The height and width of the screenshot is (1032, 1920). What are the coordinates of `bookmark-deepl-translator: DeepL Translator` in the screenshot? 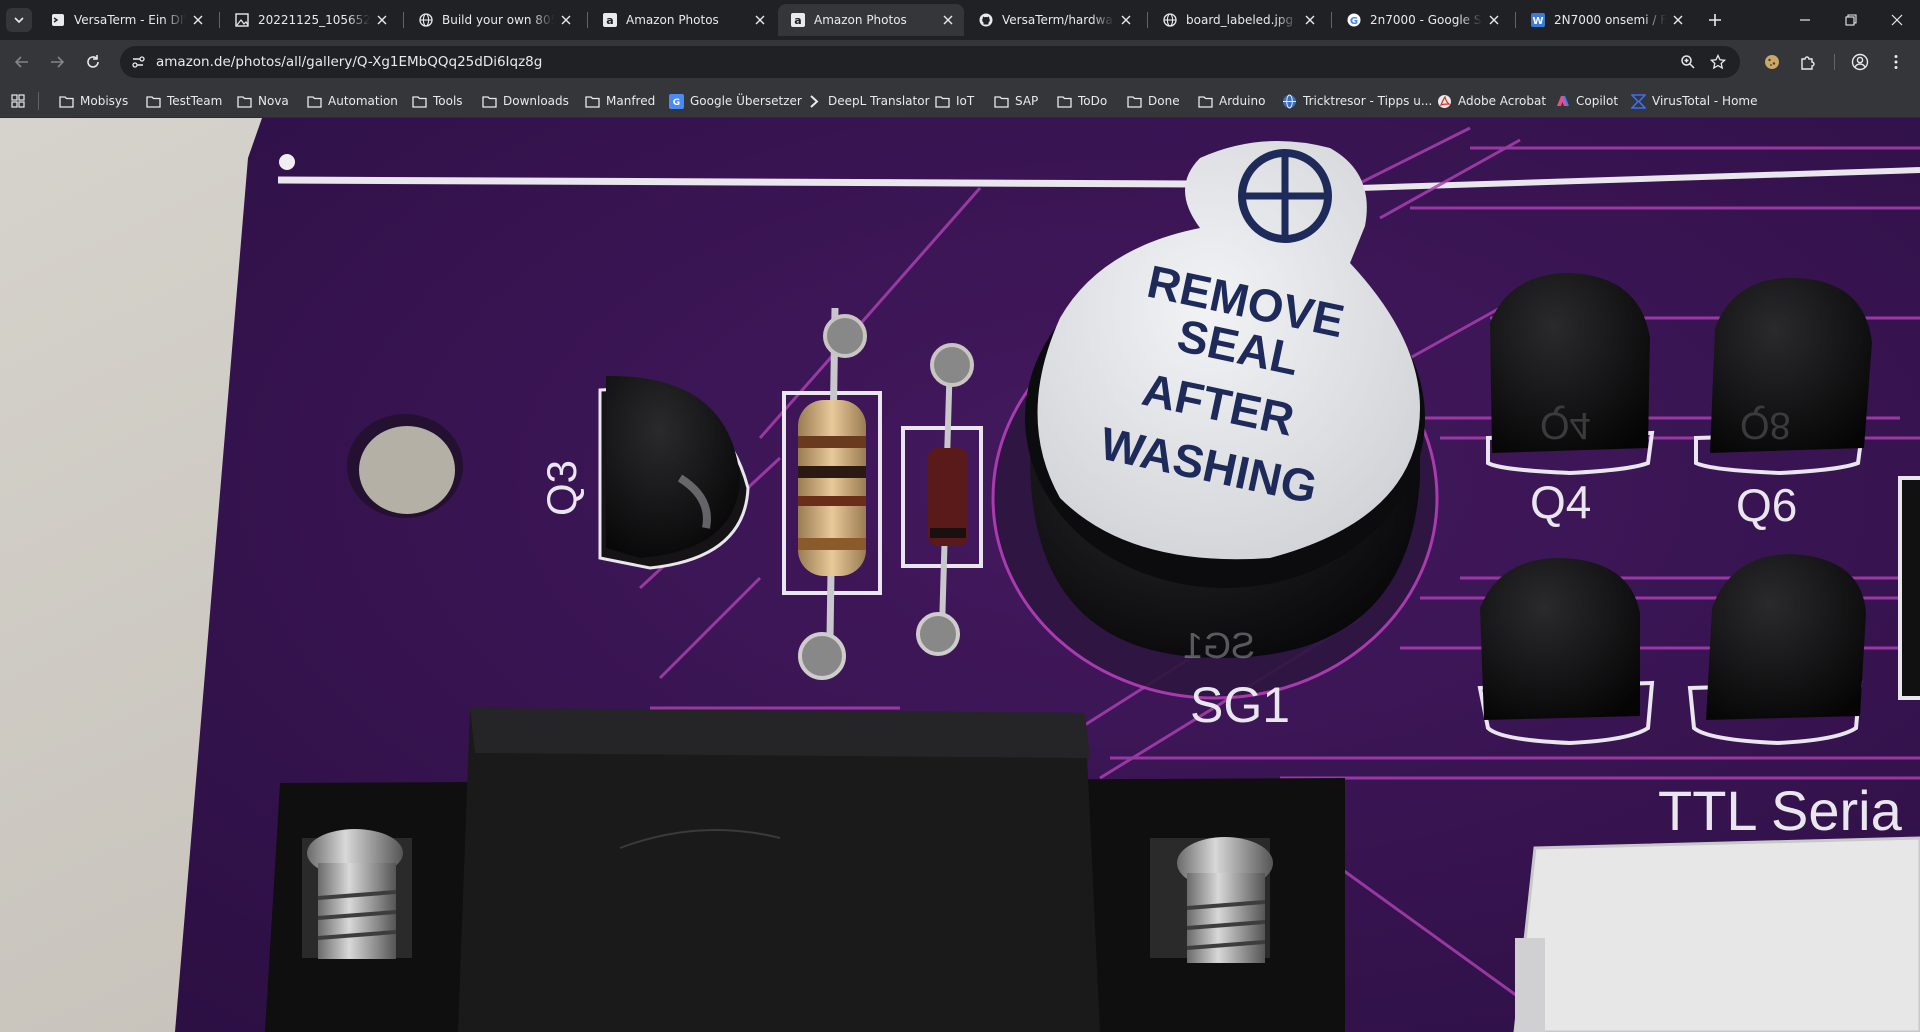 It's located at (868, 101).